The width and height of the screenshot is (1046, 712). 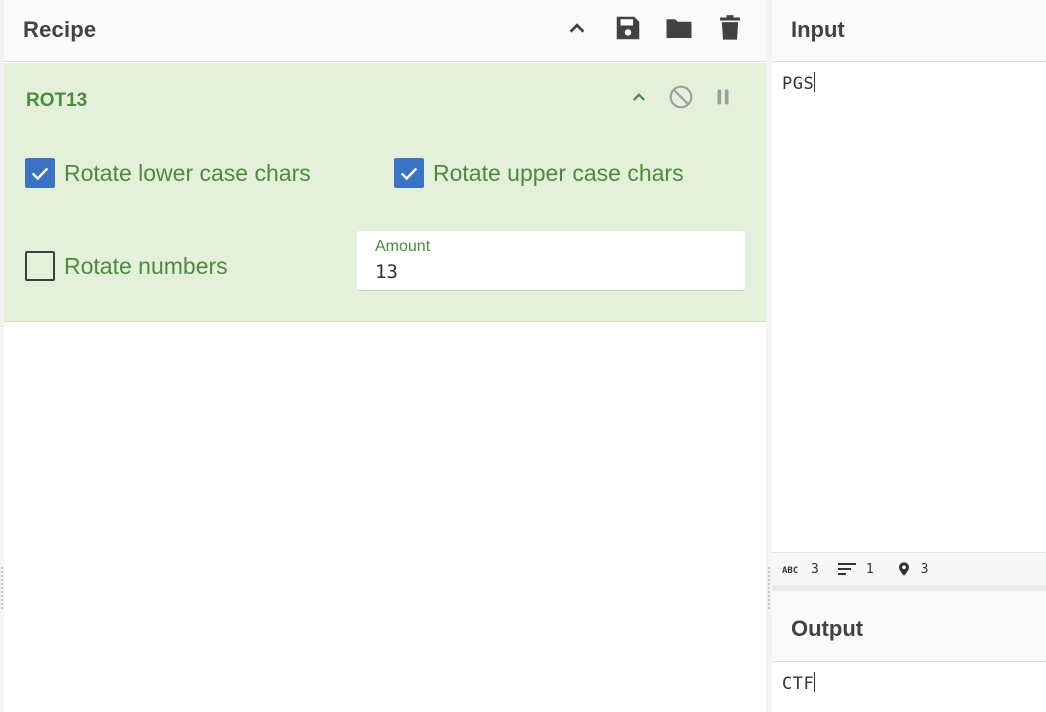 I want to click on length-value: 3, so click(x=815, y=569).